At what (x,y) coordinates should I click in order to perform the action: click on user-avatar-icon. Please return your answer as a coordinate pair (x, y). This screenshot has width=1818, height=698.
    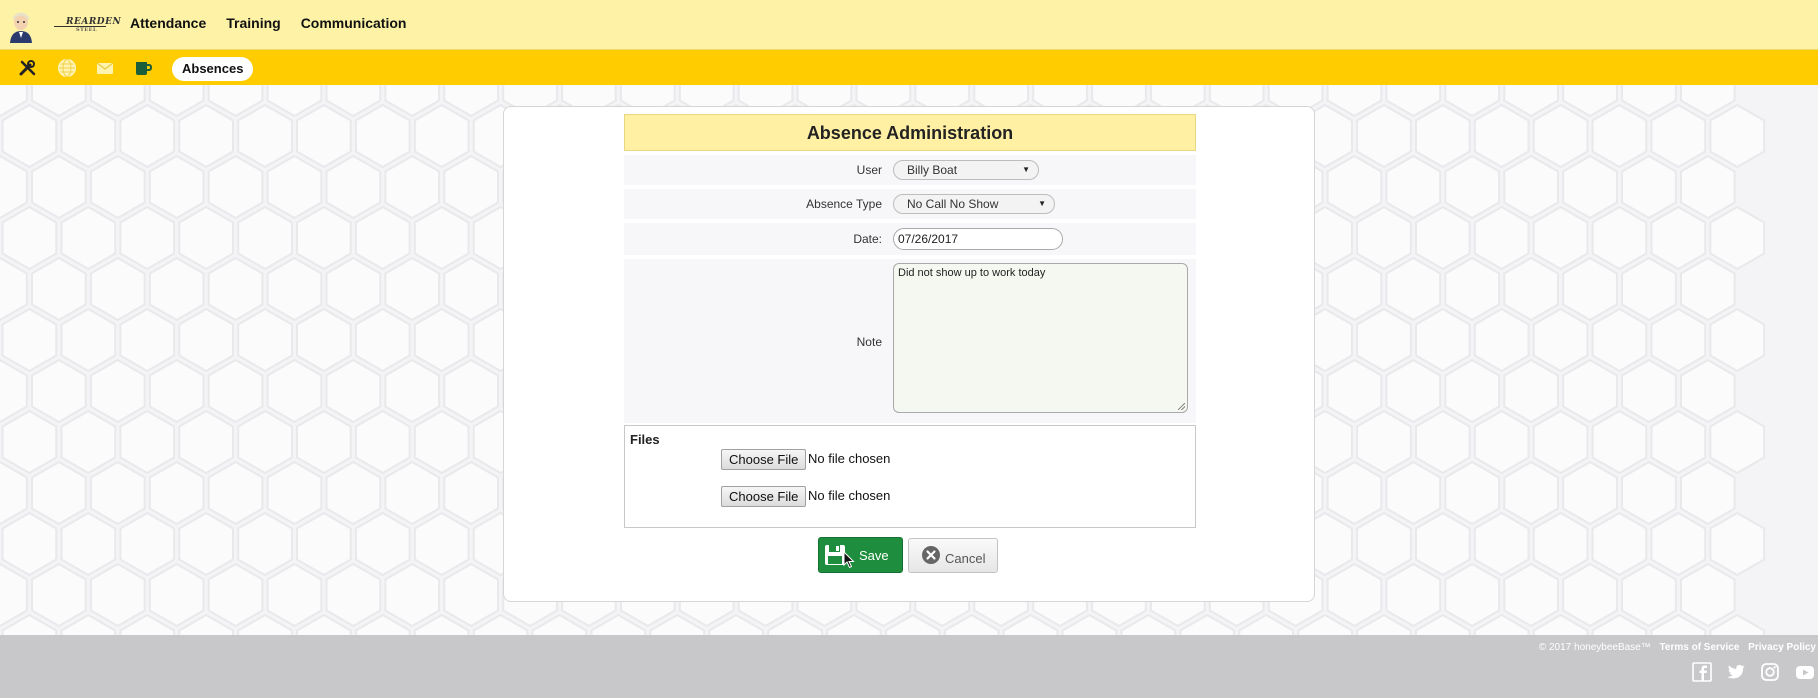
    Looking at the image, I should click on (21, 27).